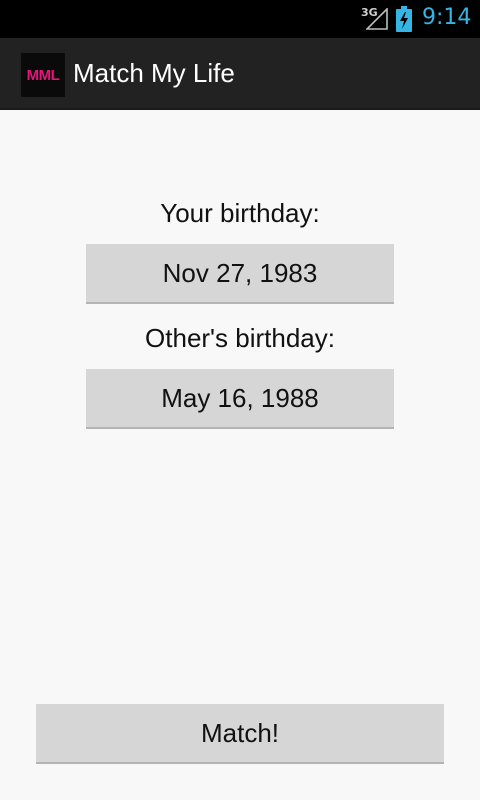 Image resolution: width=480 pixels, height=800 pixels. Describe the element at coordinates (240, 734) in the screenshot. I see `match-button: Match!` at that location.